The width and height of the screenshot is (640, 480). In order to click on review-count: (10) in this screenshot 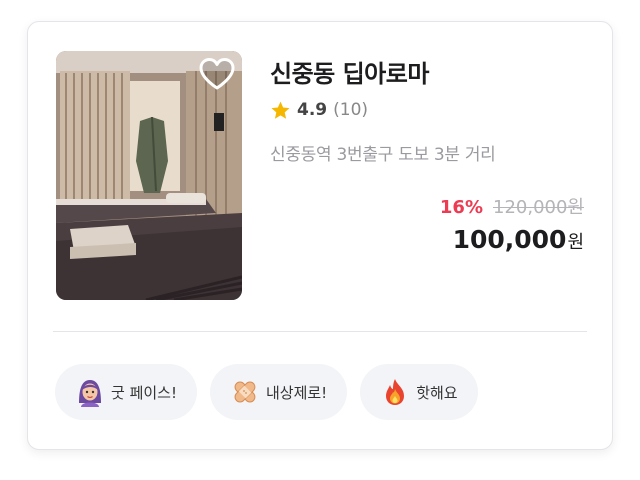, I will do `click(351, 110)`.